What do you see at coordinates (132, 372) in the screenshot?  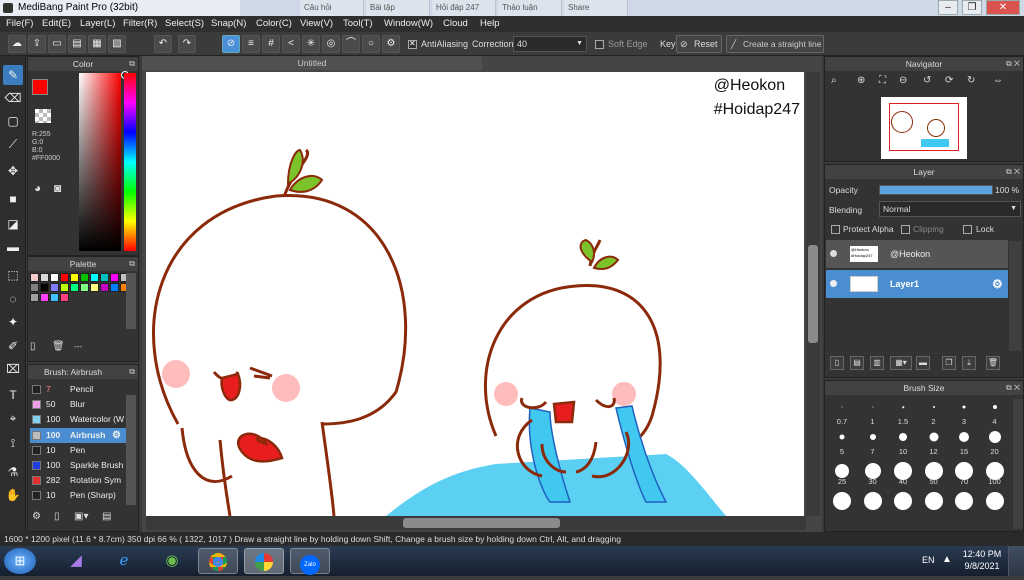 I see `panel-menu-icon: ⧉` at bounding box center [132, 372].